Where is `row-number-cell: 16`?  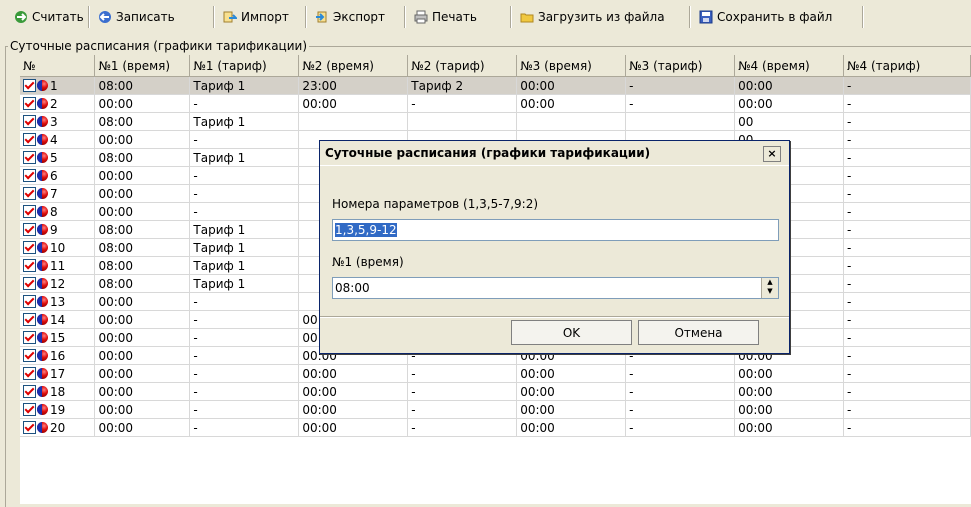 row-number-cell: 16 is located at coordinates (58, 355).